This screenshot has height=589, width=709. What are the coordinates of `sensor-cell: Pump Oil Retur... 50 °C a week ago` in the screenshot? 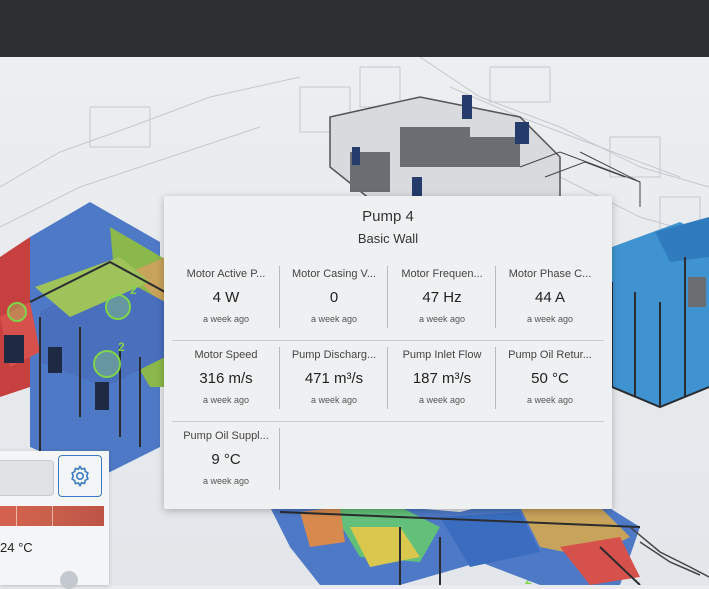 It's located at (550, 376).